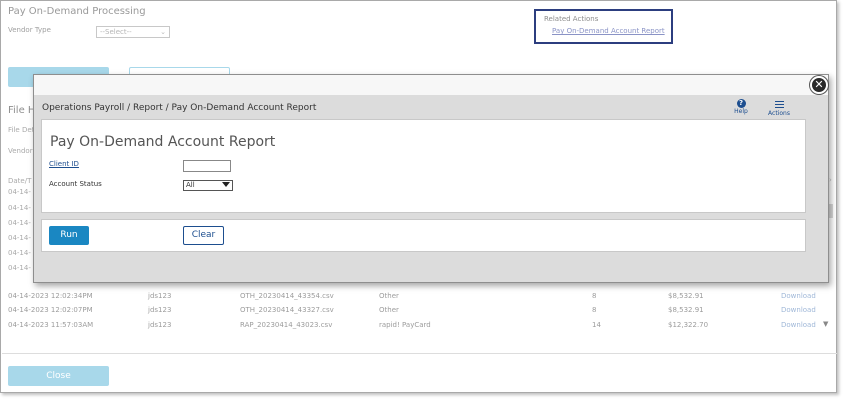 The image size is (845, 400). What do you see at coordinates (830, 180) in the screenshot?
I see `scroll-indicator: ›` at bounding box center [830, 180].